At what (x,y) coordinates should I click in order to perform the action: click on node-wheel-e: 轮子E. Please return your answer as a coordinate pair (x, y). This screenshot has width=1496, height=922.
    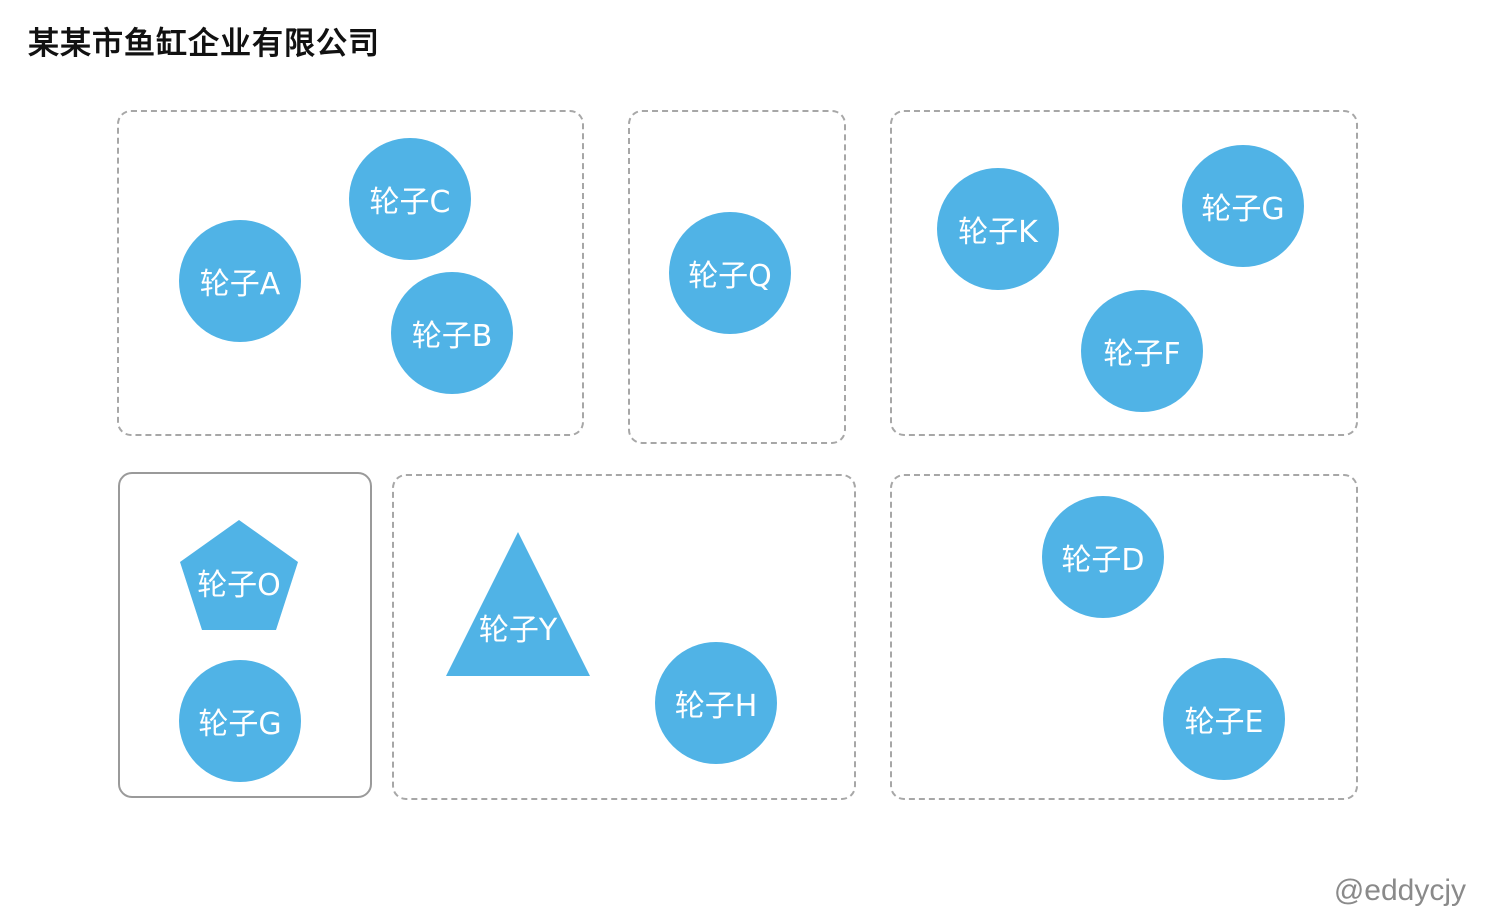
    Looking at the image, I should click on (1224, 719).